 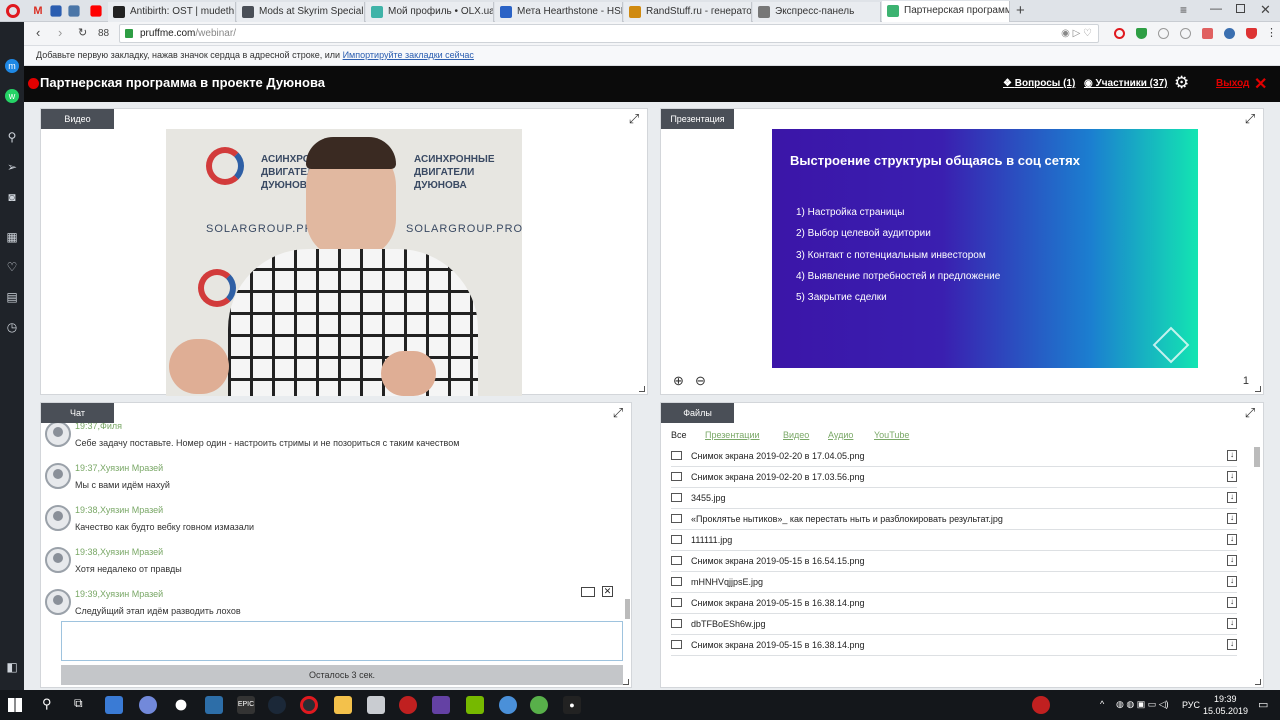 I want to click on menu-dots-icon: ⋮, so click(x=1271, y=32).